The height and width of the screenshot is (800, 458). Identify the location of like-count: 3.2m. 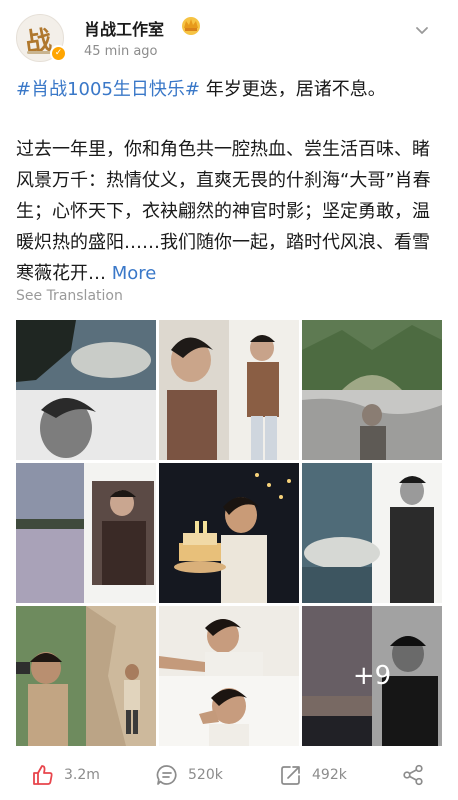
(82, 775).